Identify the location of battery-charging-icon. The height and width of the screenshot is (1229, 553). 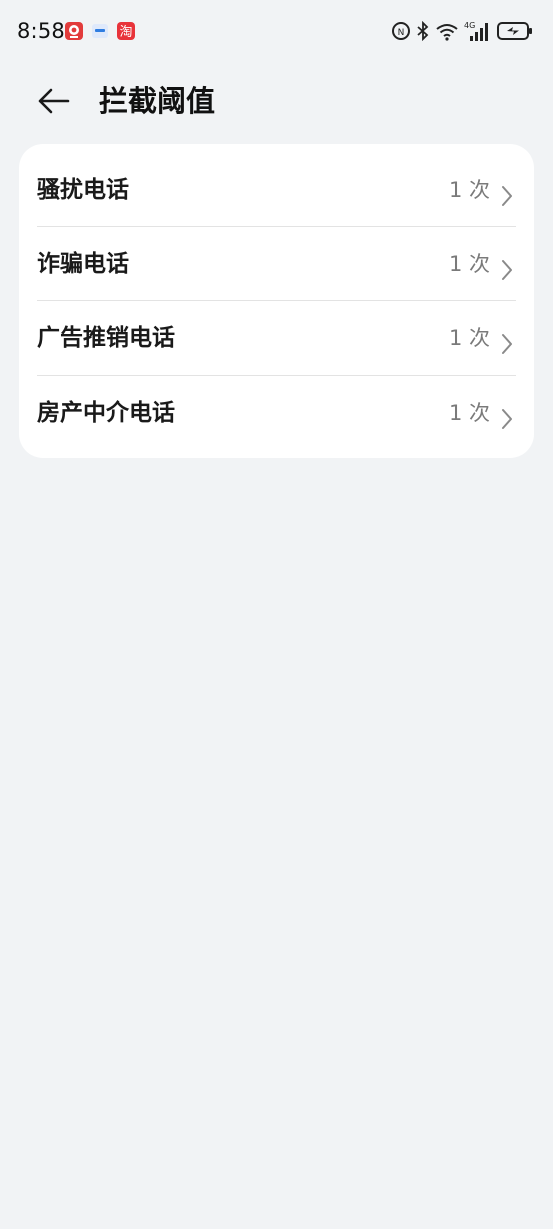
(515, 31).